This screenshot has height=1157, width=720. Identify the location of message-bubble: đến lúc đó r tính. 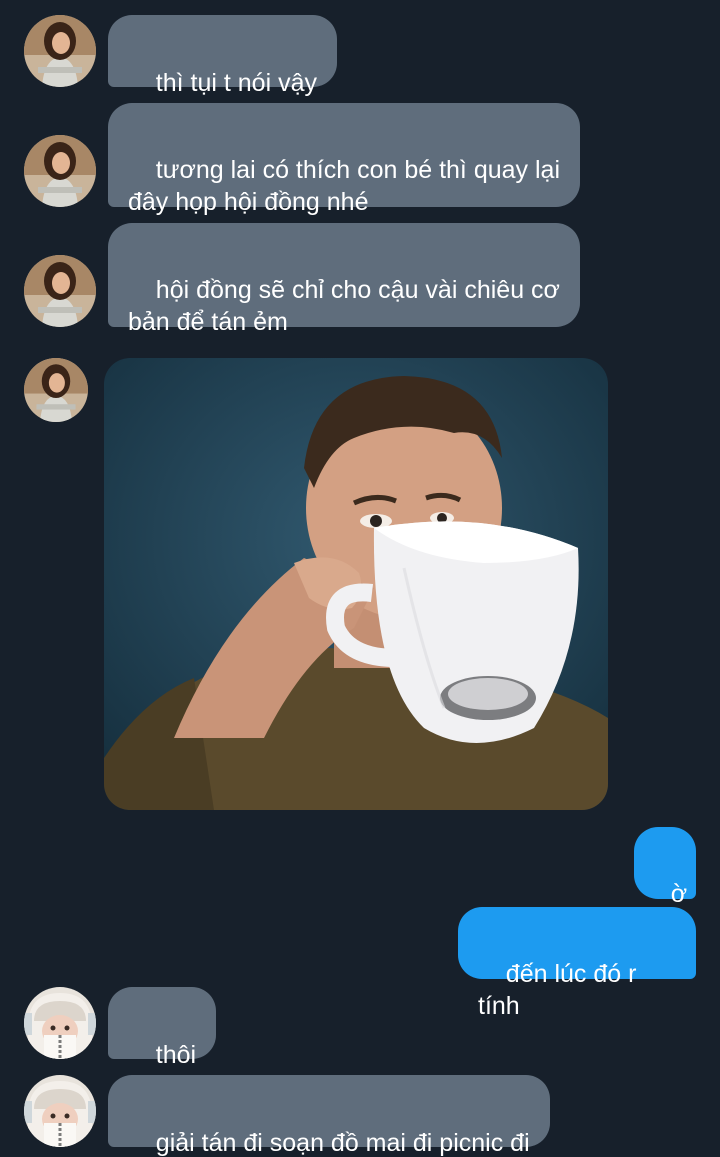
(577, 963).